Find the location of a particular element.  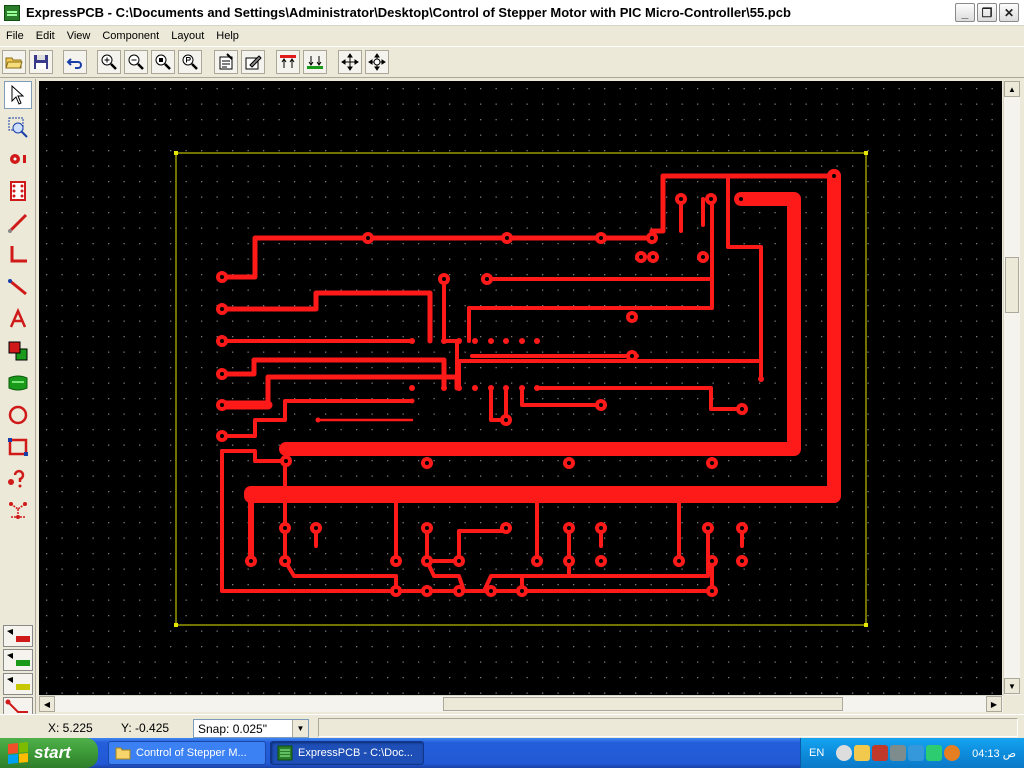

top-layer-toggle-icon is located at coordinates (18, 635).